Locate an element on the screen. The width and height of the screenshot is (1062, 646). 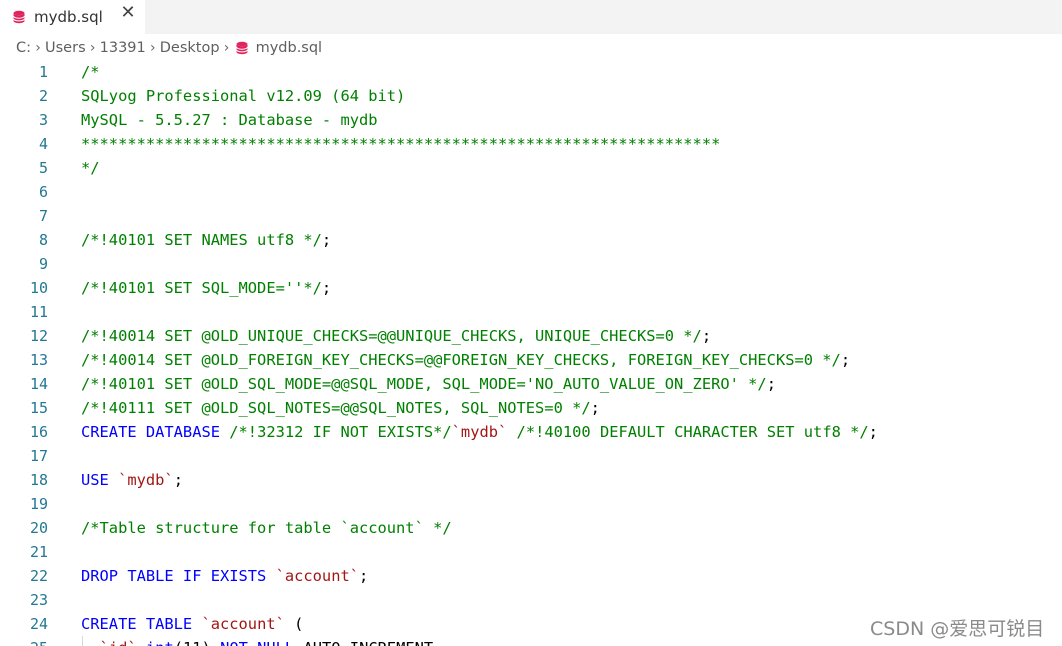
tab-bar: mydb.sql ✕ is located at coordinates (531, 17).